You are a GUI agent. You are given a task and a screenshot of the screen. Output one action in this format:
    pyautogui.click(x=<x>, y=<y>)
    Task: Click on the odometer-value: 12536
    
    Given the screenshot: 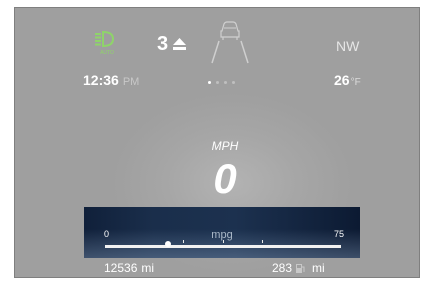 What is the action you would take?
    pyautogui.click(x=121, y=268)
    